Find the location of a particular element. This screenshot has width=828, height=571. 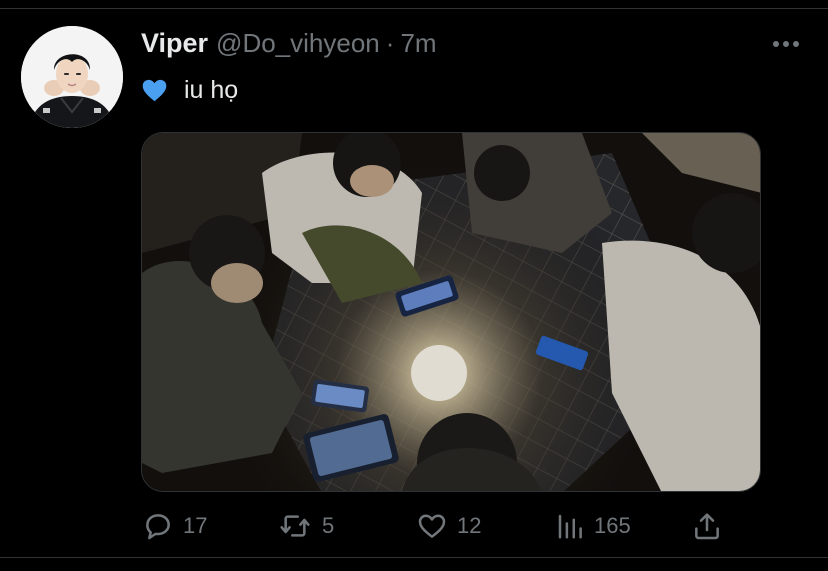

tweet-actions: 17 5 12 165 is located at coordinates (414, 526).